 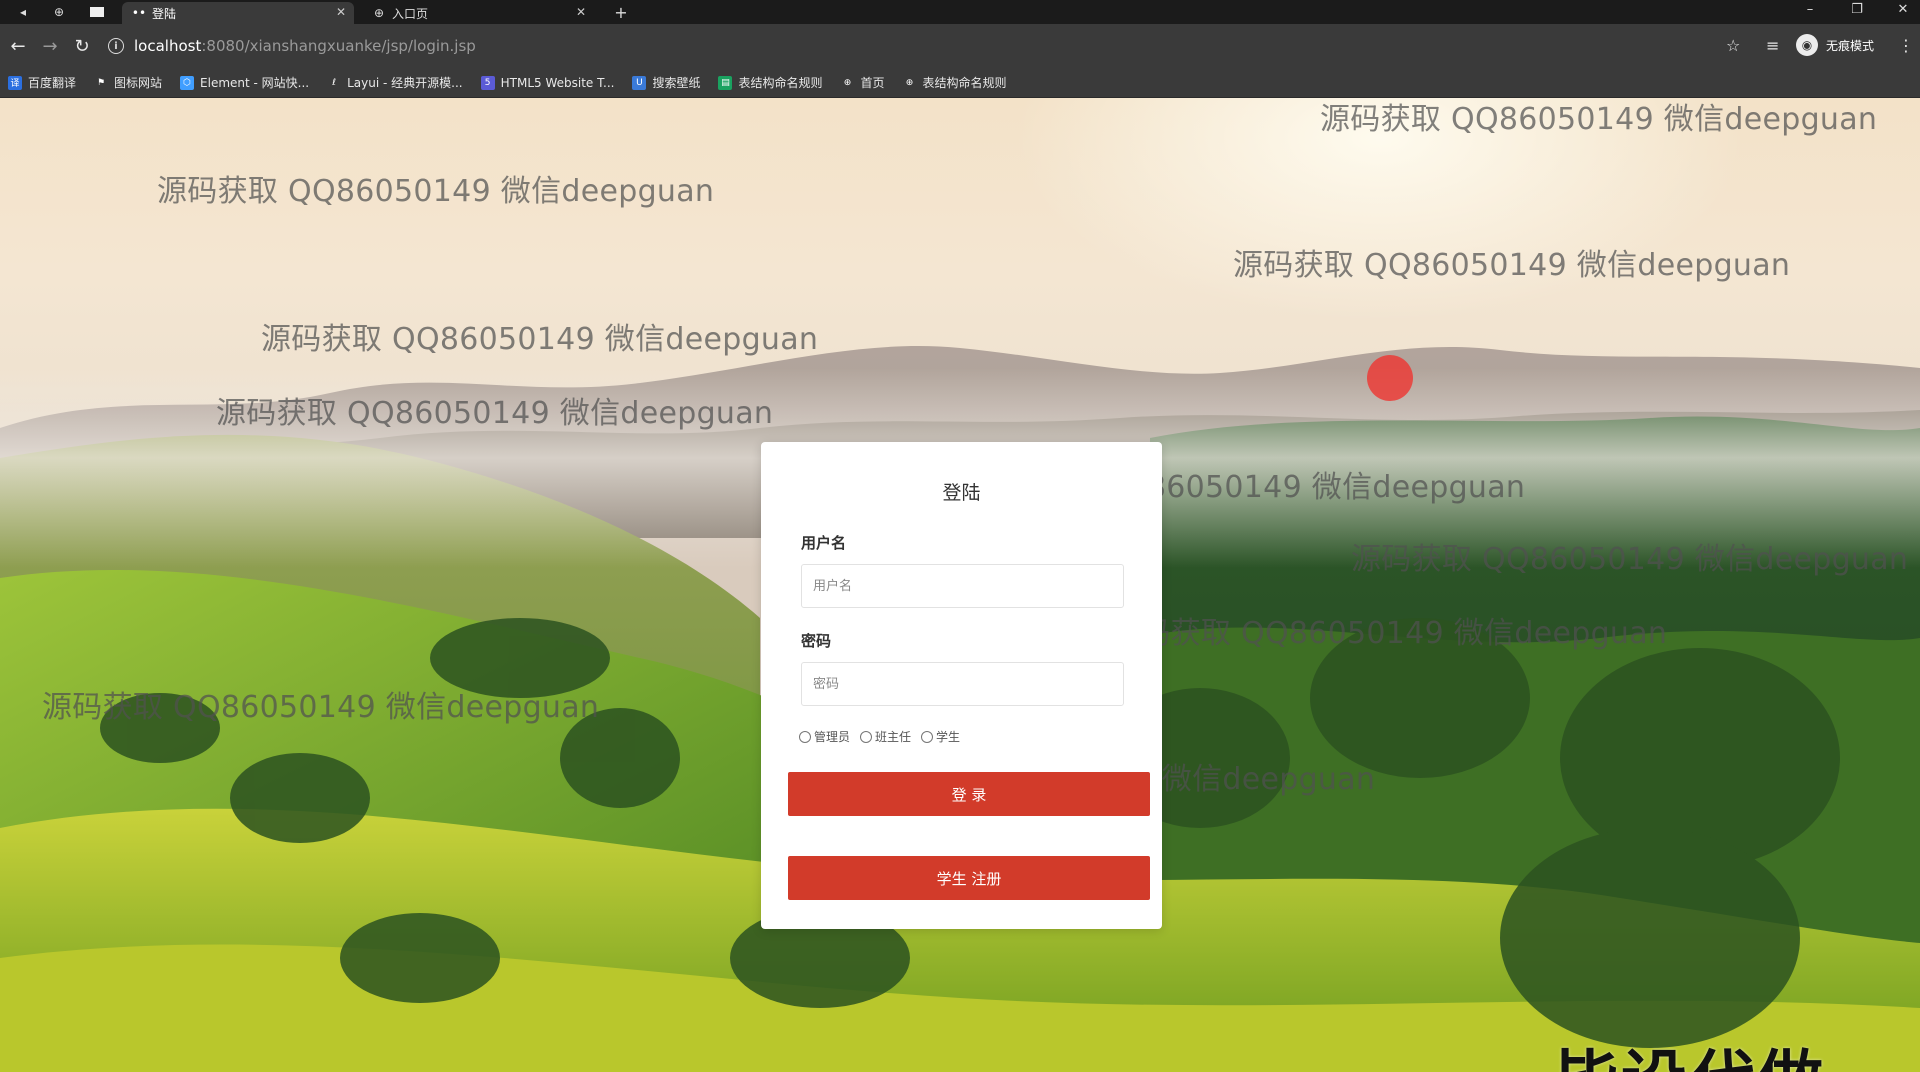 What do you see at coordinates (866, 736) in the screenshot?
I see `role-head-teacher-radio` at bounding box center [866, 736].